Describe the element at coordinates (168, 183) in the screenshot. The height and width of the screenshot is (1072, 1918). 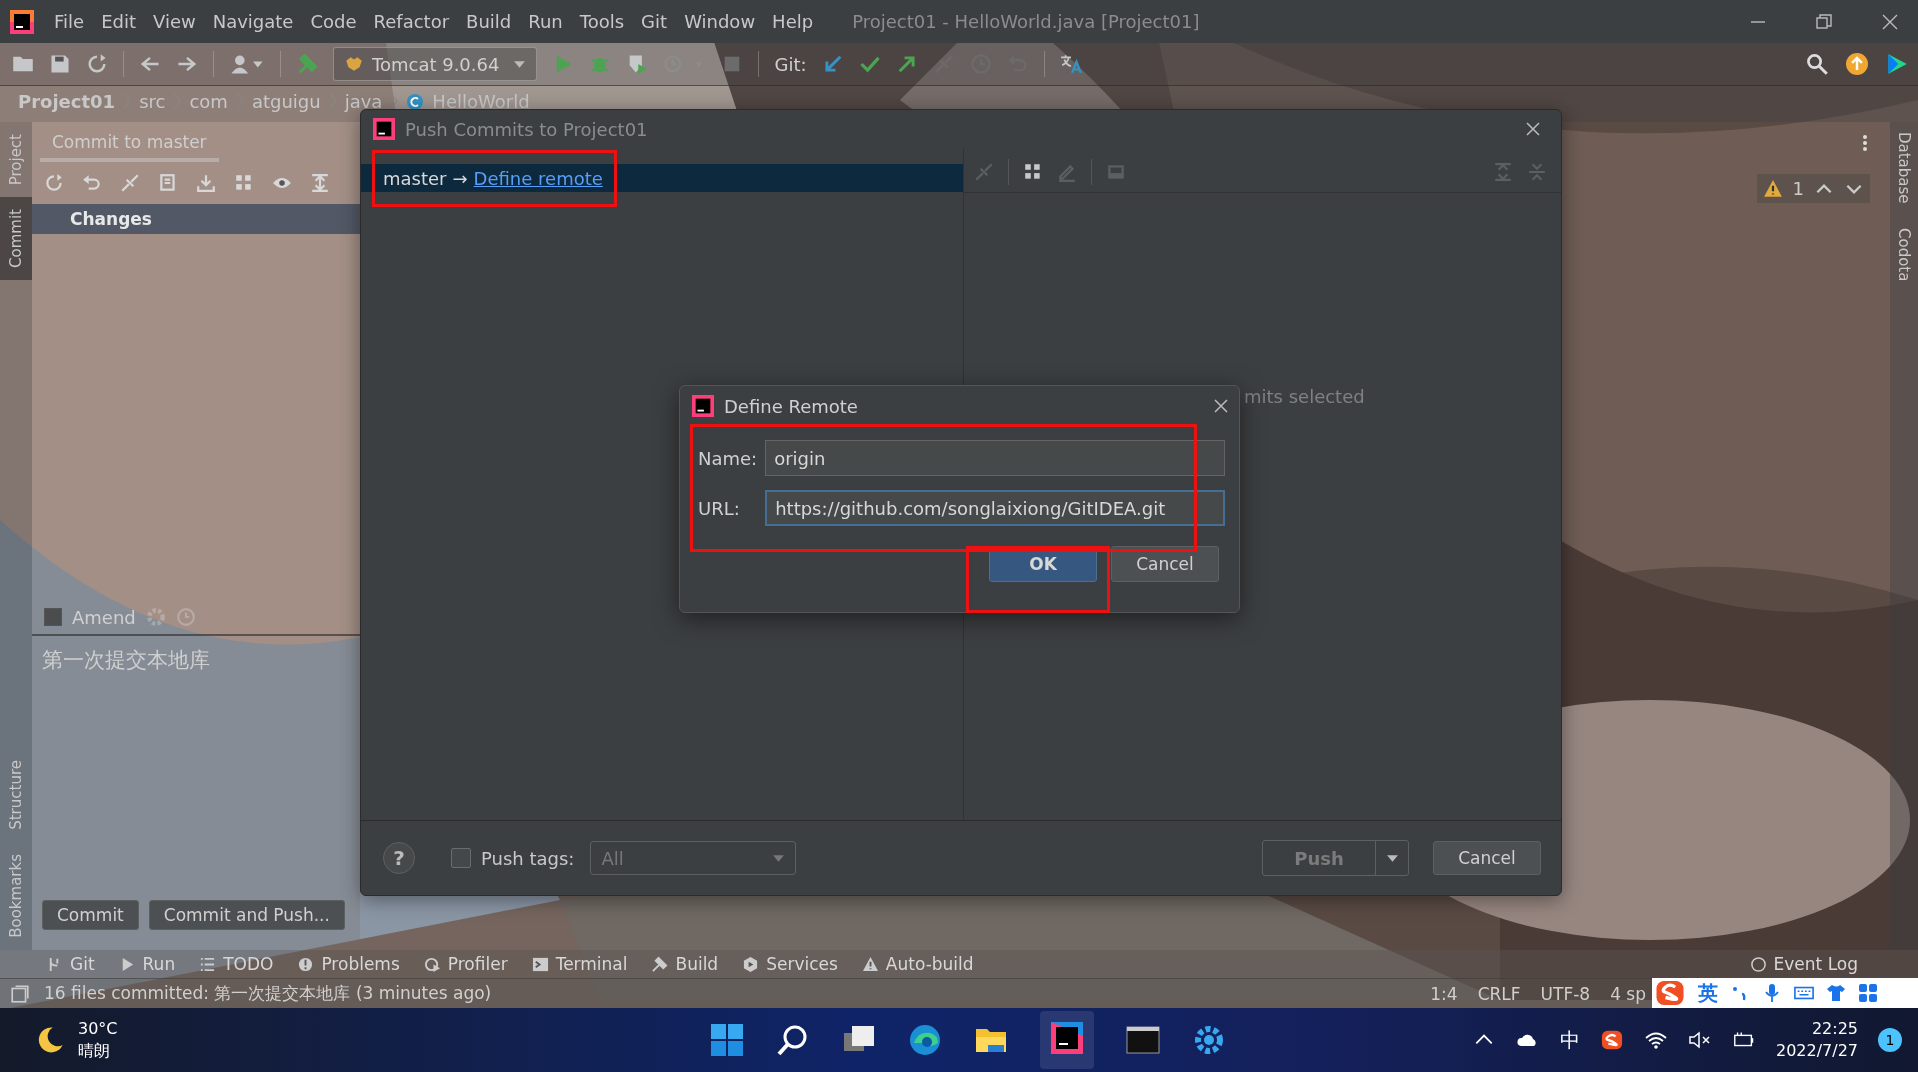
I see `diff-icon` at that location.